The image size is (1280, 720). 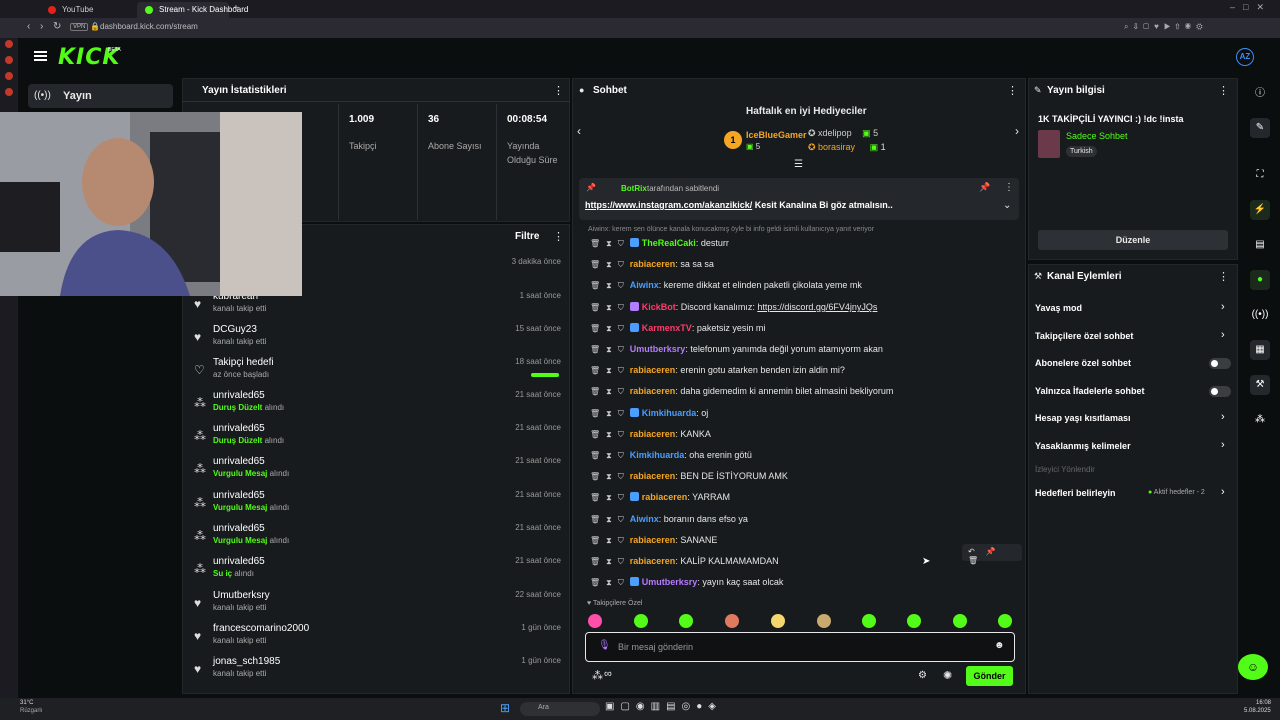 What do you see at coordinates (659, 247) in the screenshot?
I see `chat-message: 🗑 ⧗ ⛉ TheRealCaki: desturr` at bounding box center [659, 247].